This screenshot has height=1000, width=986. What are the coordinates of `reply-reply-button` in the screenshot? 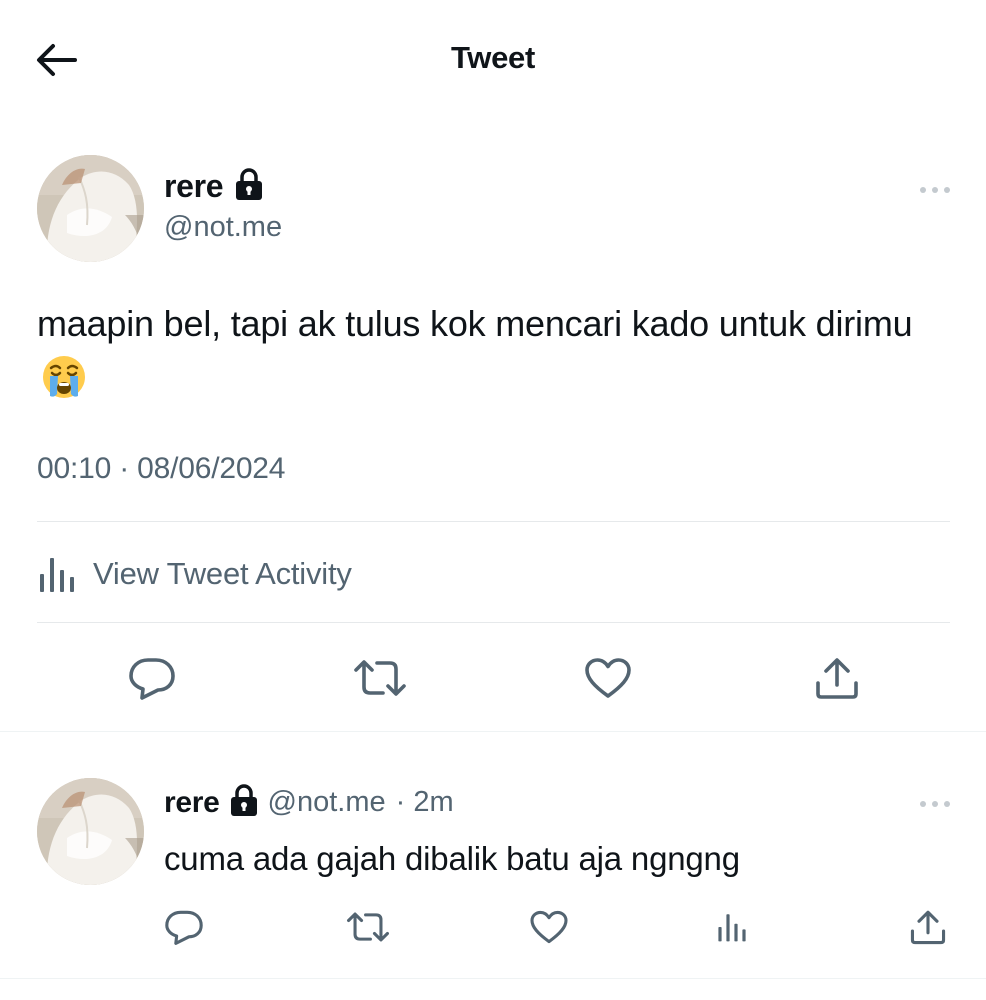 It's located at (184, 927).